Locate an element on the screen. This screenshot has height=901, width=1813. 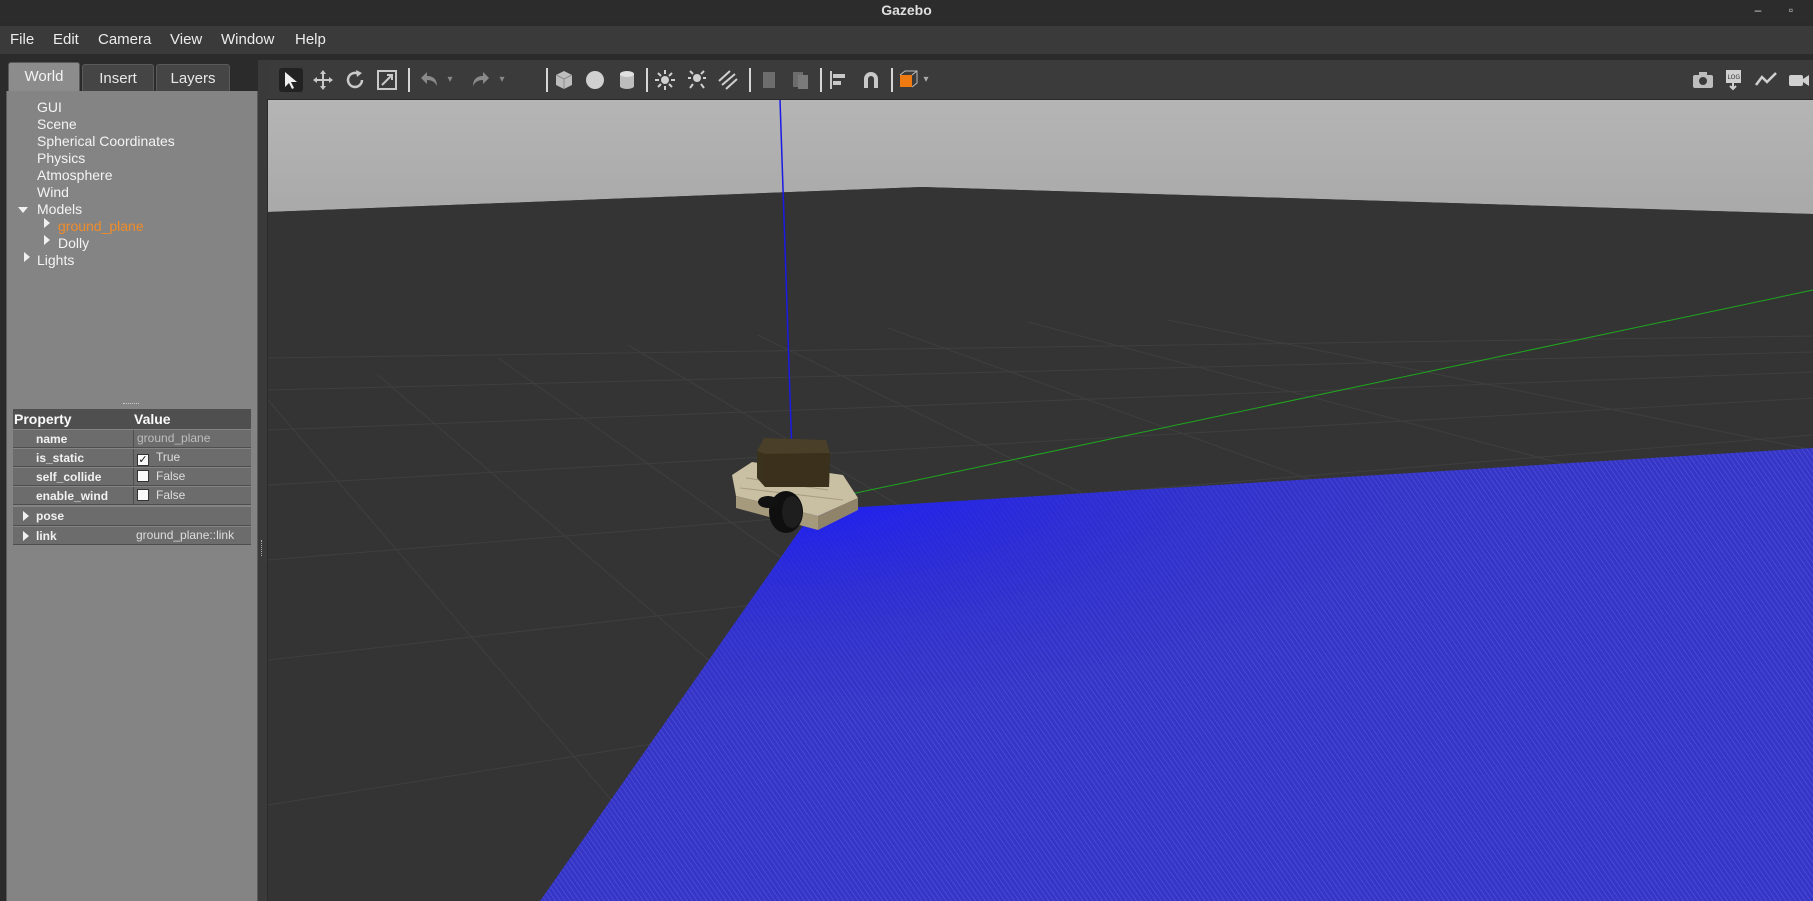
self-collide-checkbox is located at coordinates (143, 476).